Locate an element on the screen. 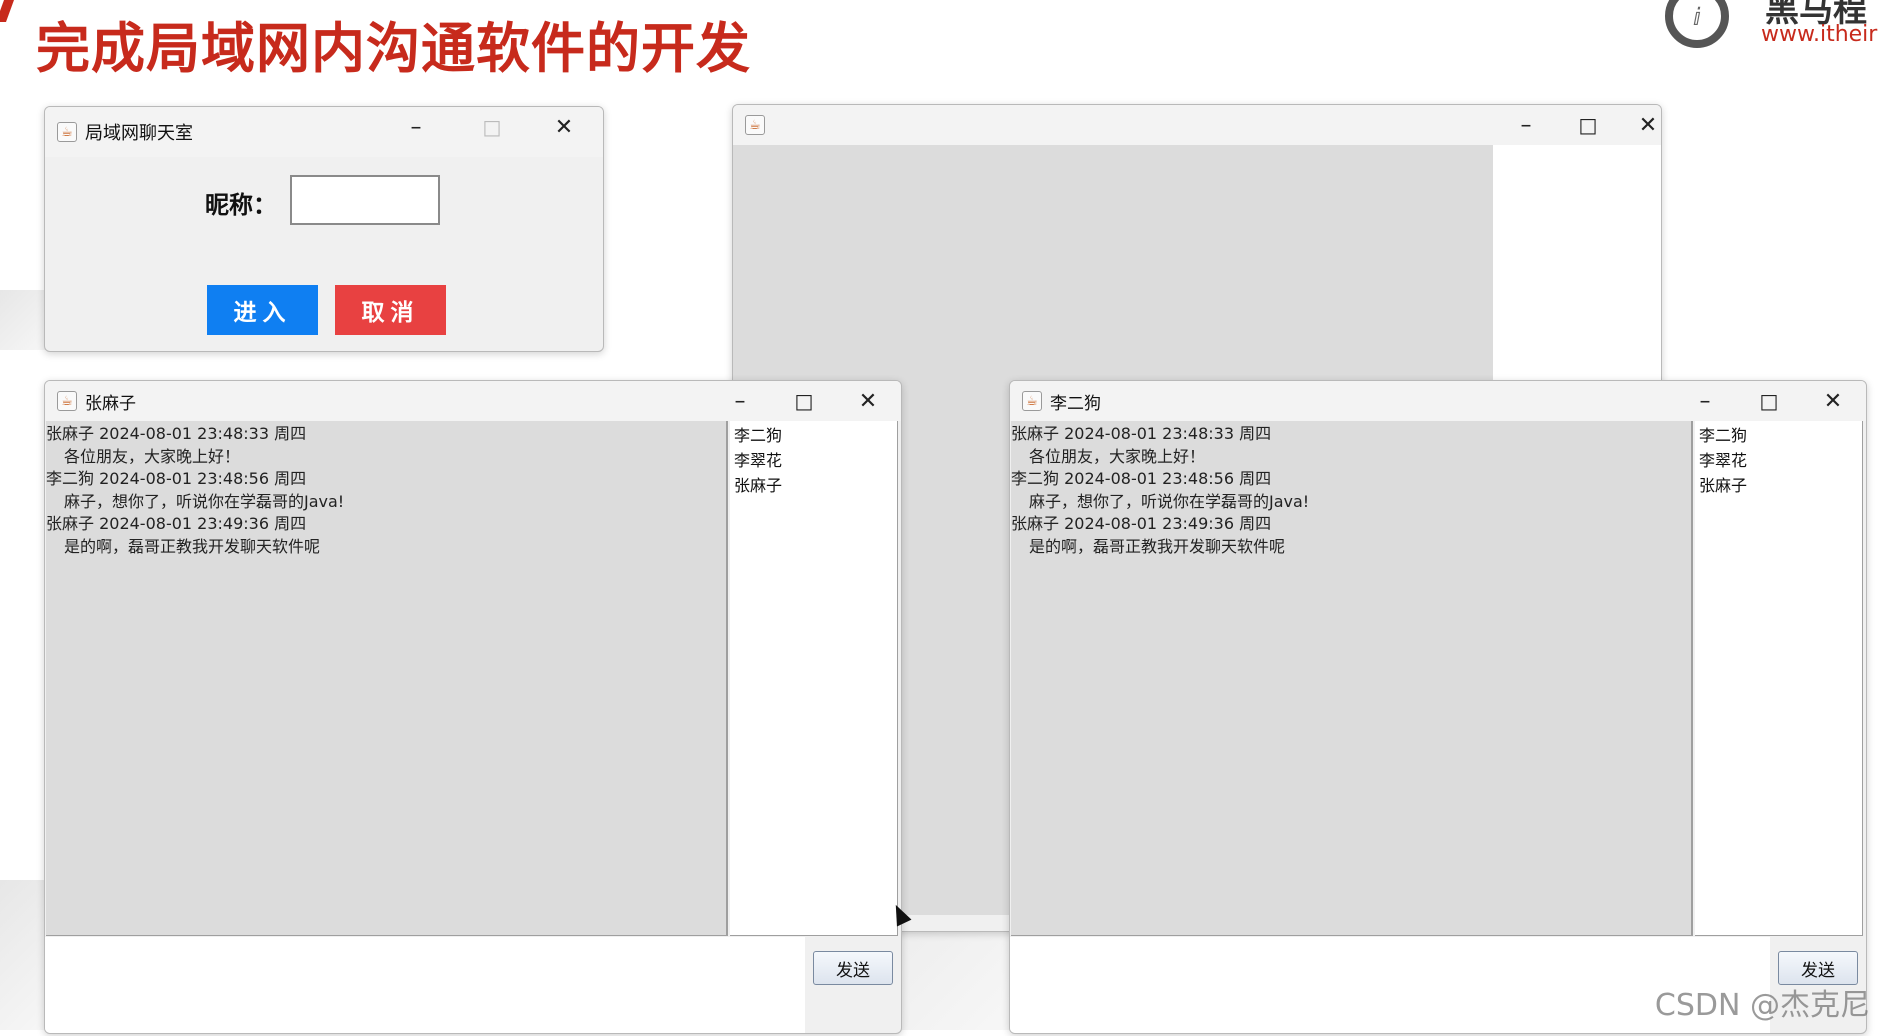 This screenshot has height=1036, width=1880. nickname-input is located at coordinates (365, 200).